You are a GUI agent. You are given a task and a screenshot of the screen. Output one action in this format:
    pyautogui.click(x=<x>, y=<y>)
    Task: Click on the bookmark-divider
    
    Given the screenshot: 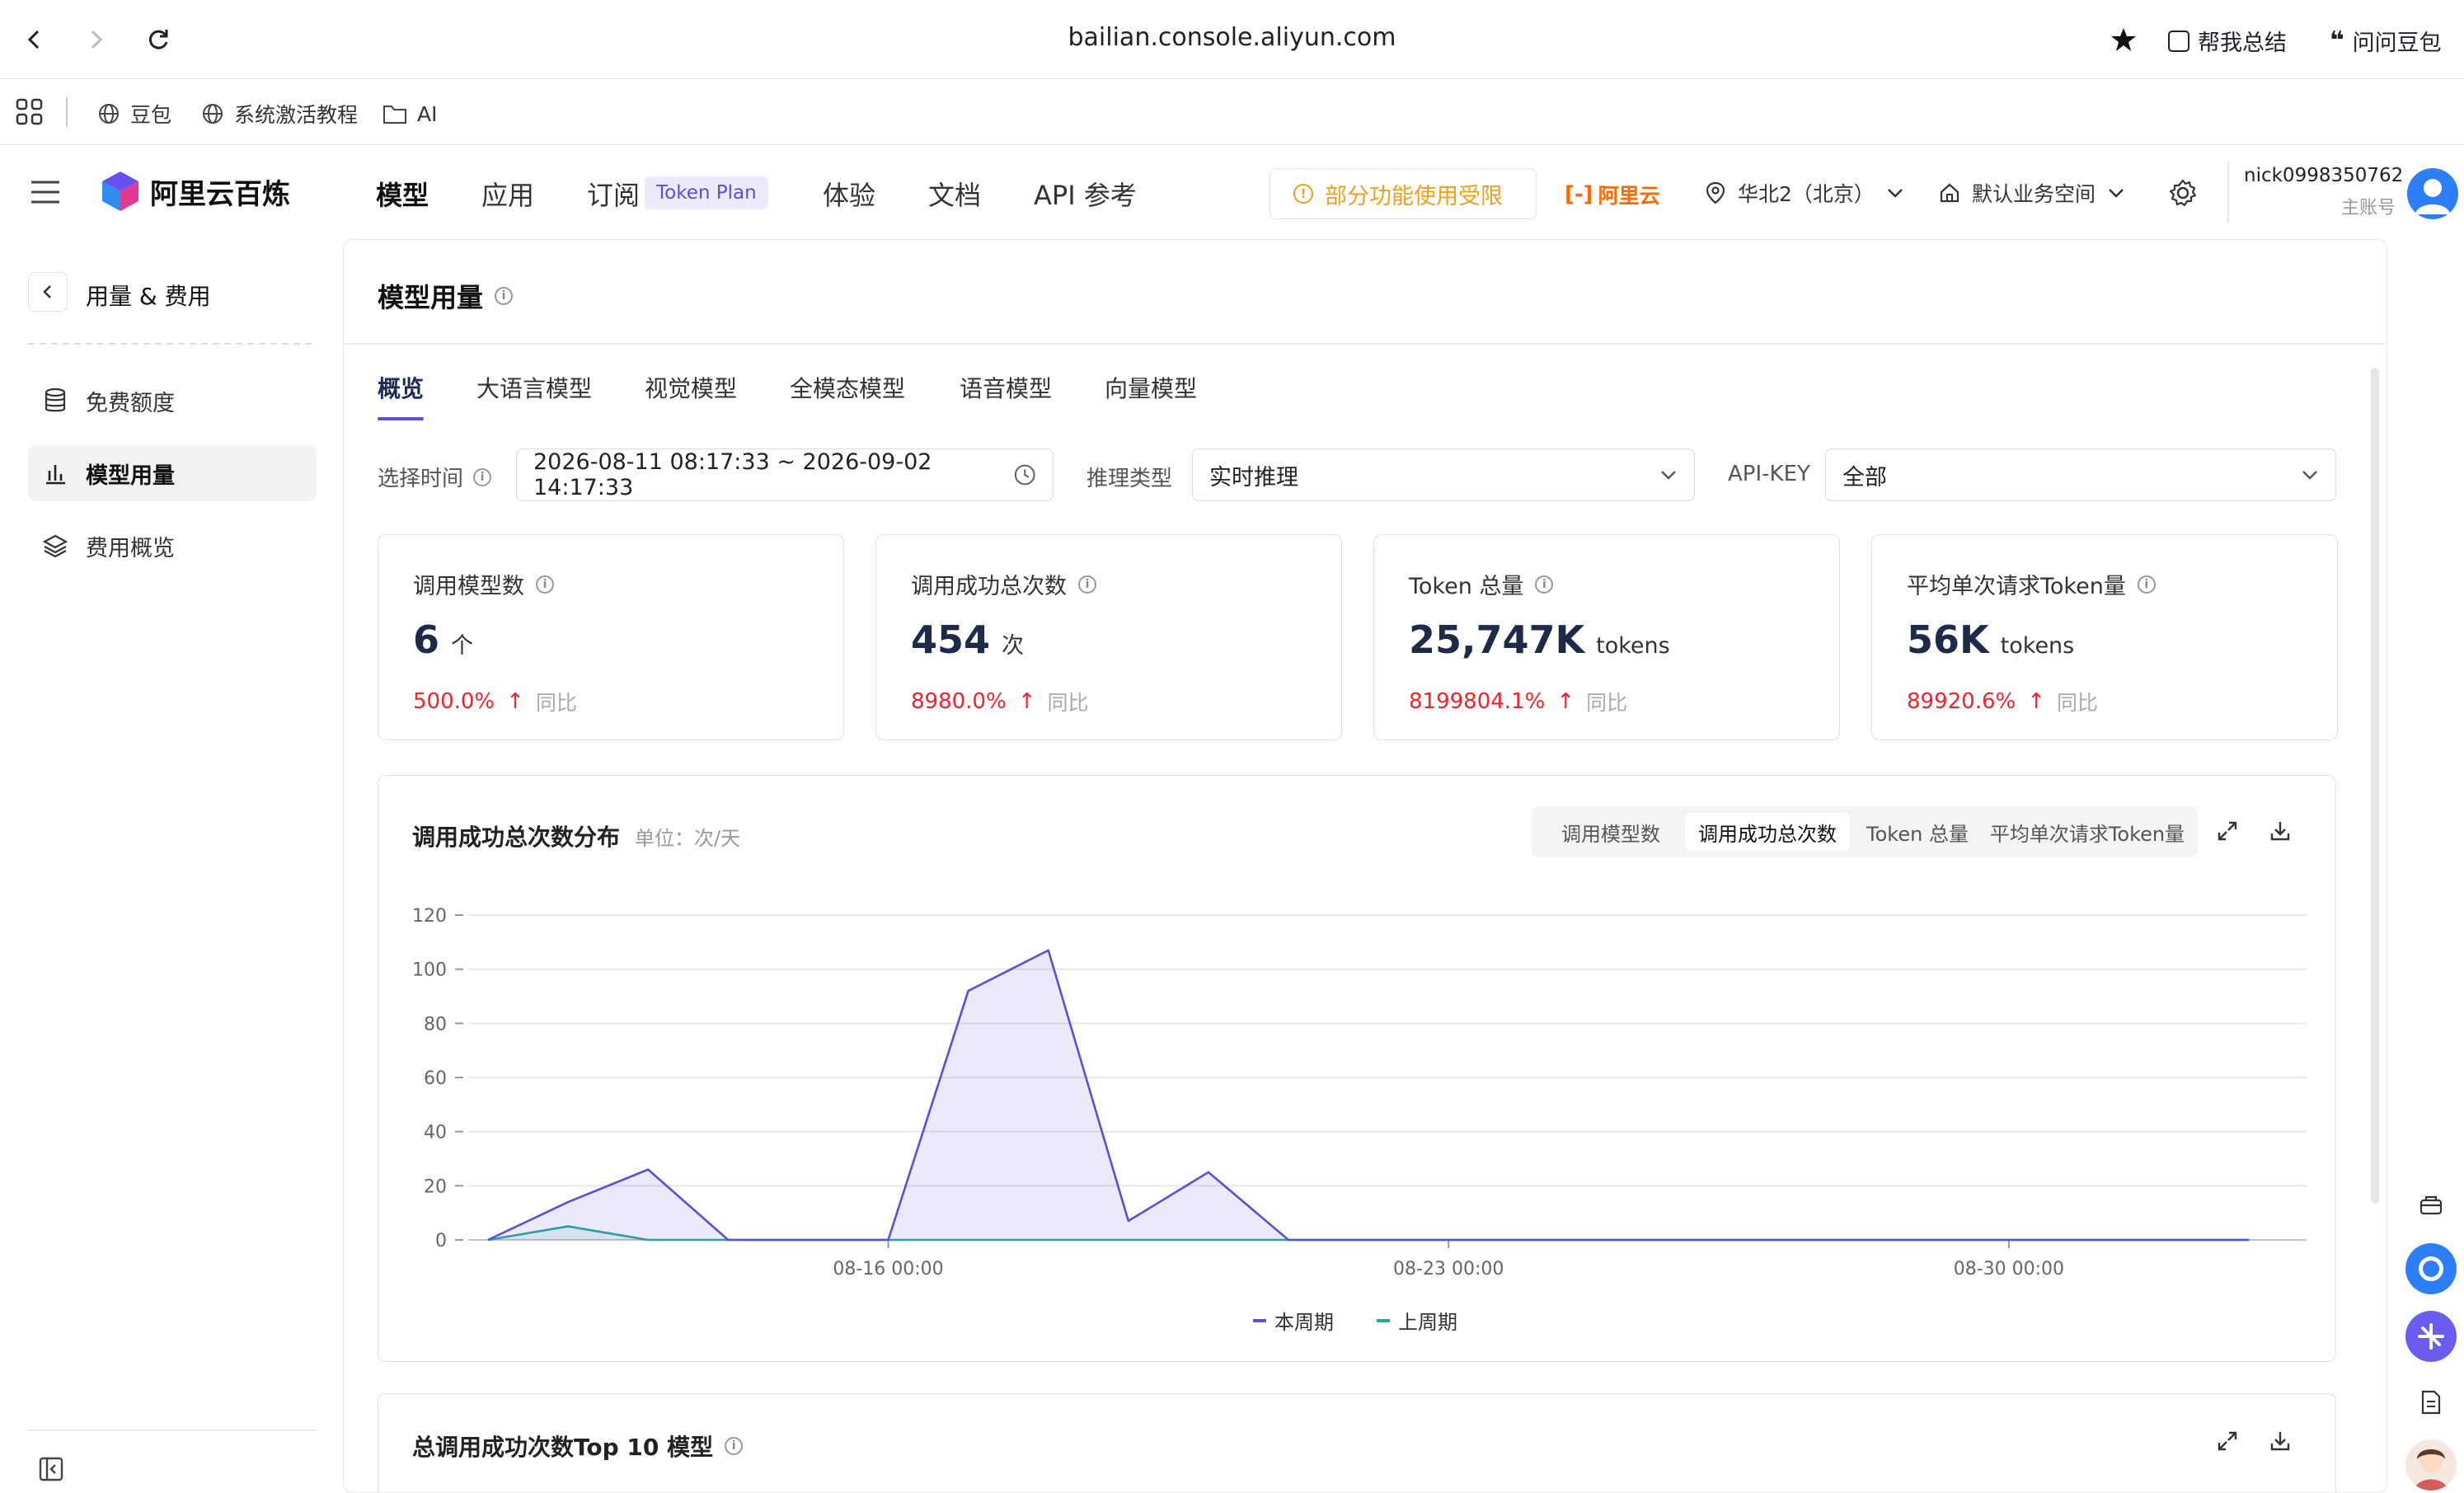 What is the action you would take?
    pyautogui.click(x=67, y=112)
    